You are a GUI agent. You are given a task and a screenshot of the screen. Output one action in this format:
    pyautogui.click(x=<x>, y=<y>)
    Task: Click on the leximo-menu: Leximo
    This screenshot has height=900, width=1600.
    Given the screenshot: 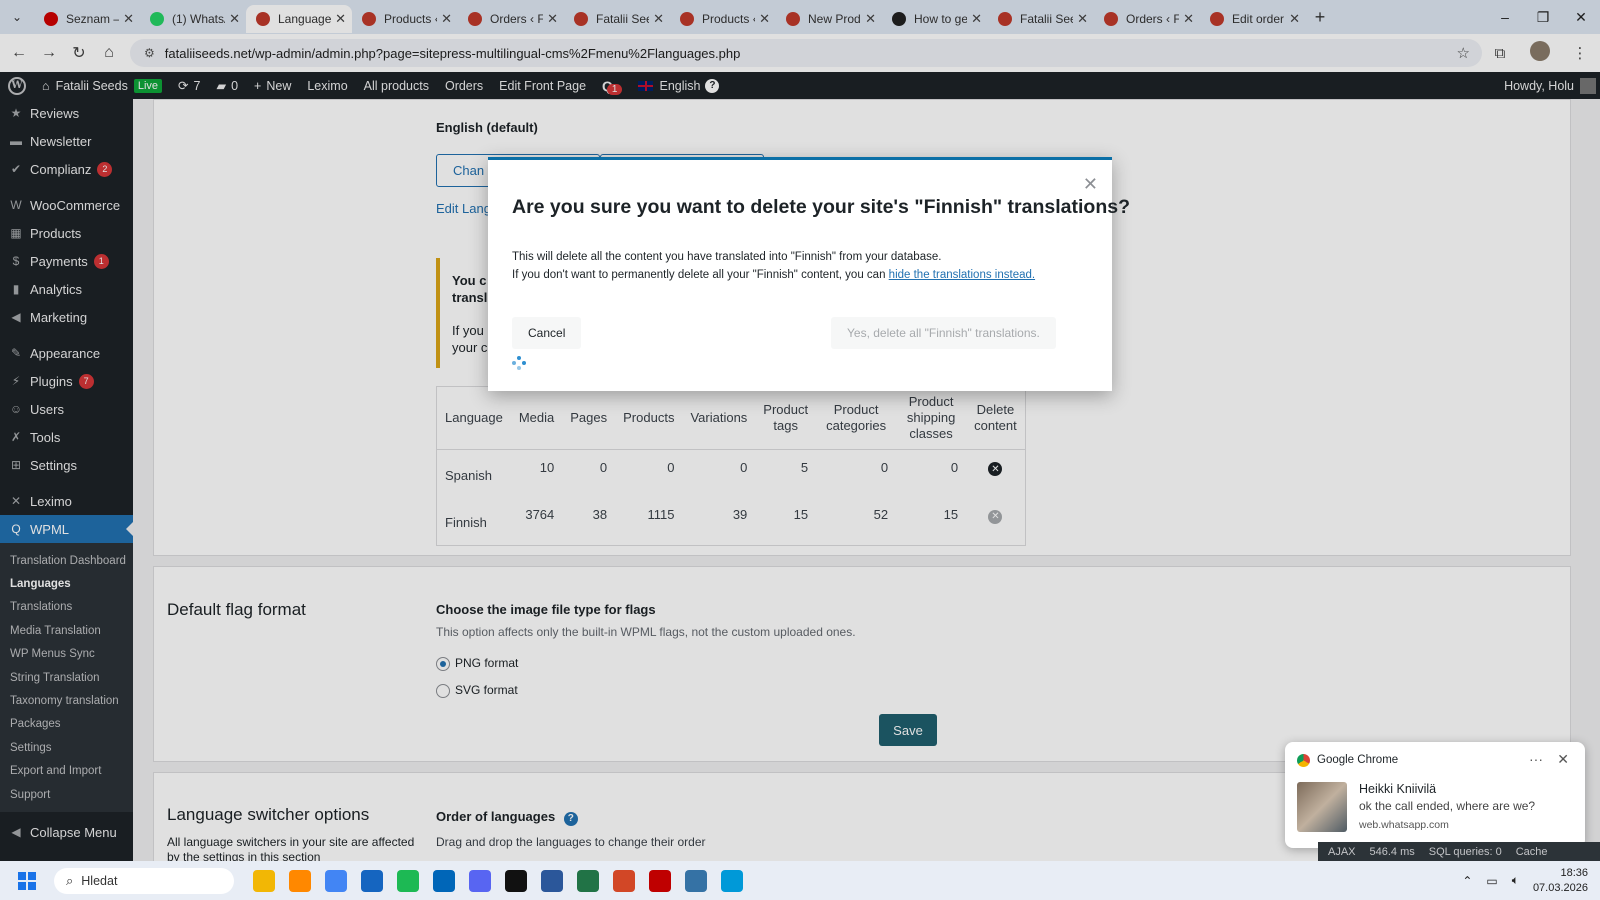 What is the action you would take?
    pyautogui.click(x=327, y=85)
    